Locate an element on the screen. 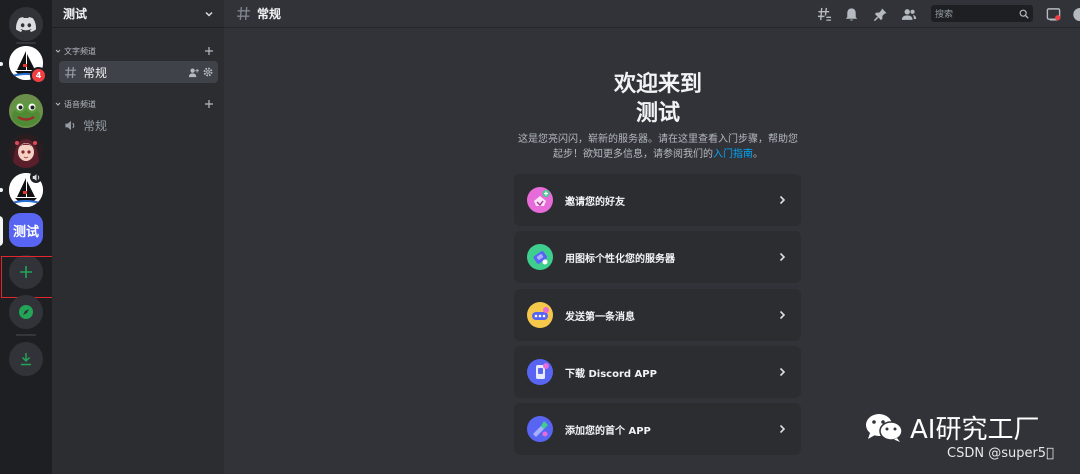  action-label: 邀请您的好友 is located at coordinates (595, 202).